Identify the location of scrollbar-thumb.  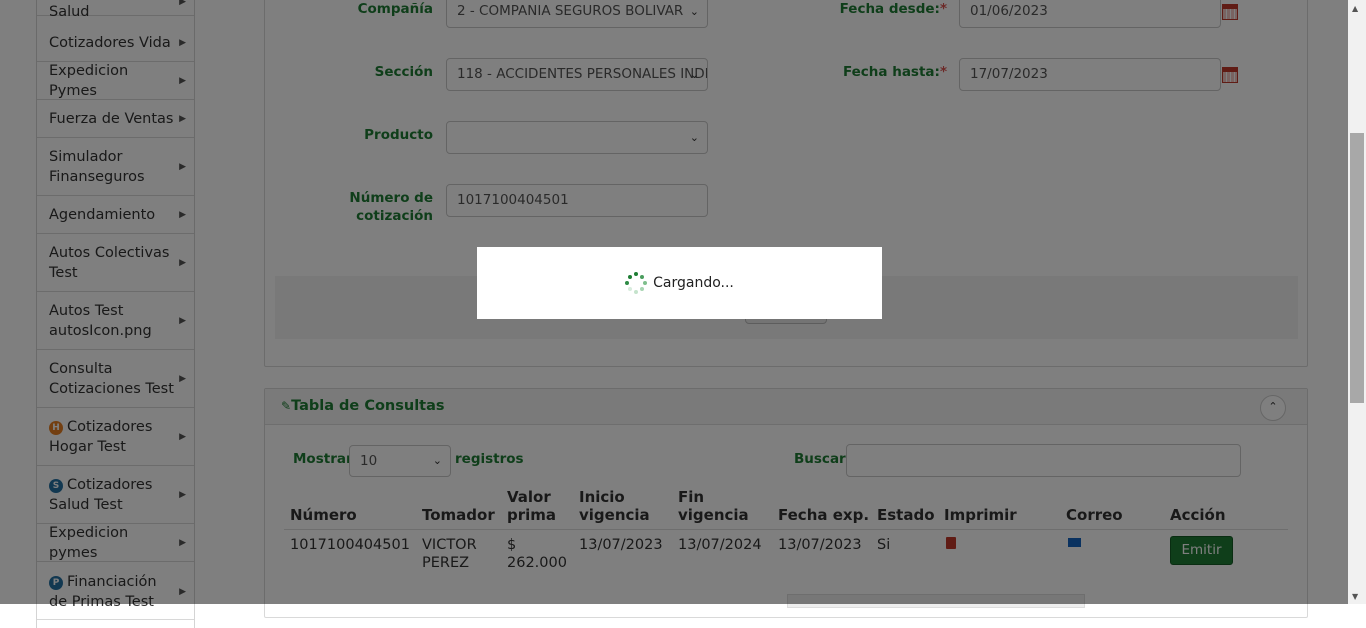
(1357, 268).